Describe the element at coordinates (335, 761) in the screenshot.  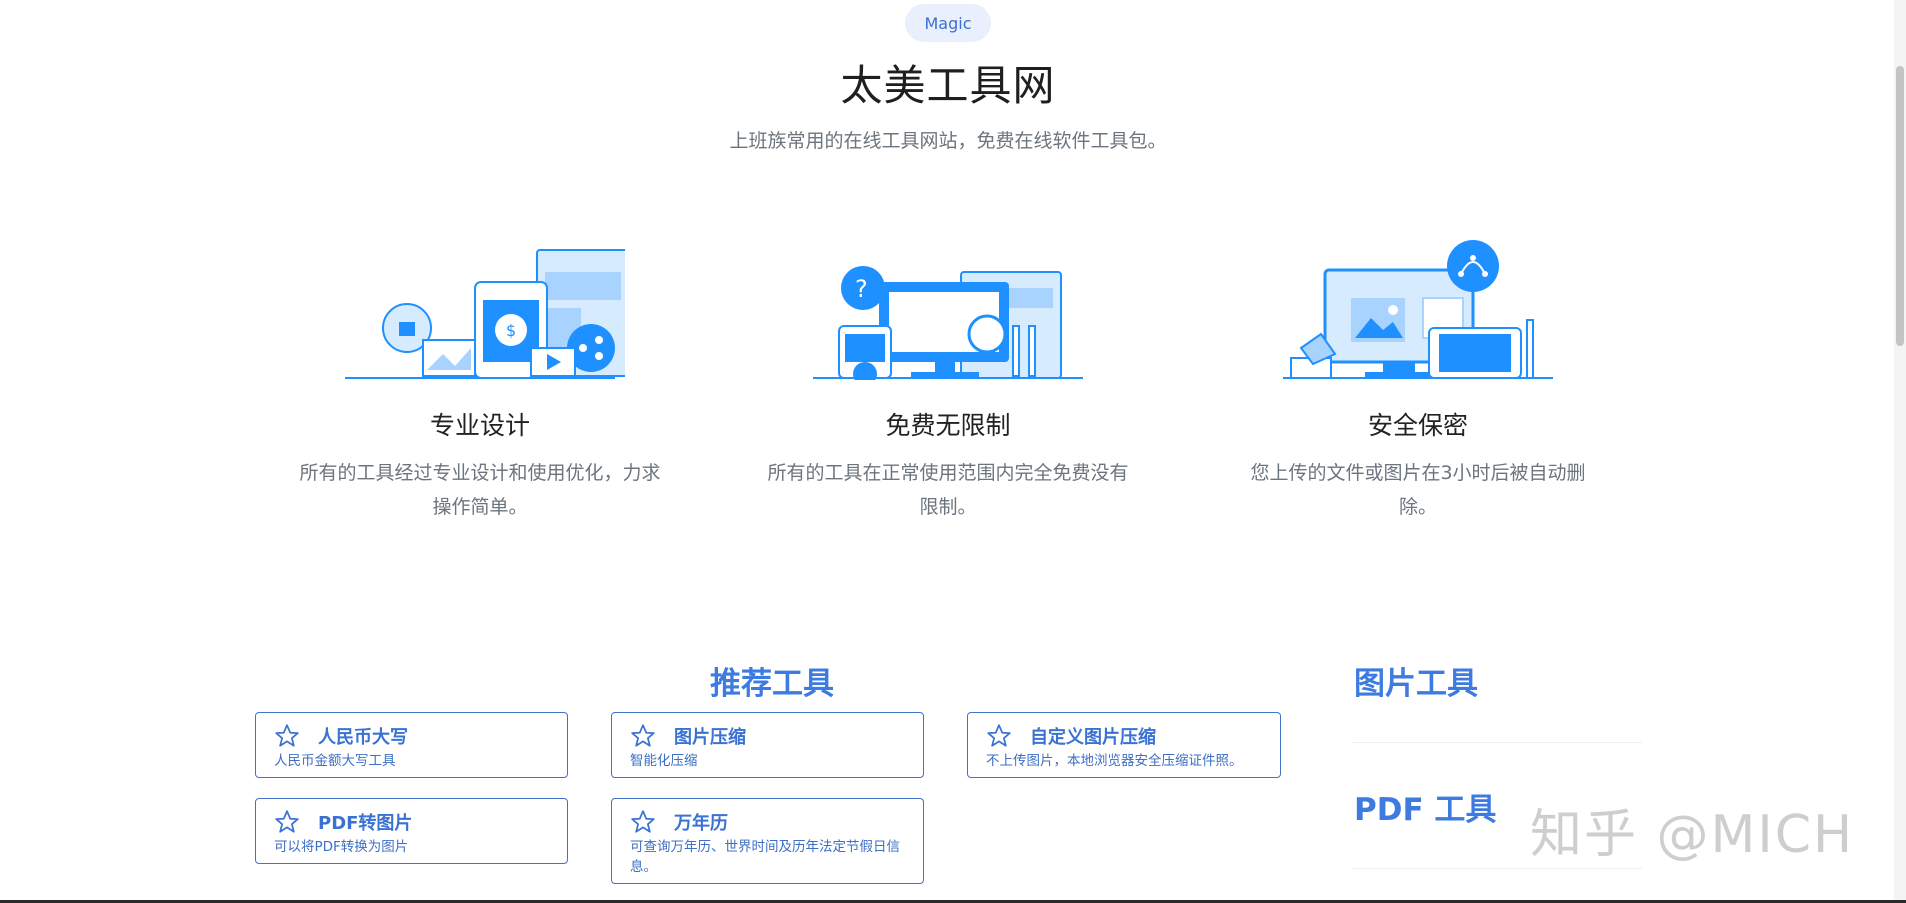
I see `tool-desc: 人民币金额大写工具` at that location.